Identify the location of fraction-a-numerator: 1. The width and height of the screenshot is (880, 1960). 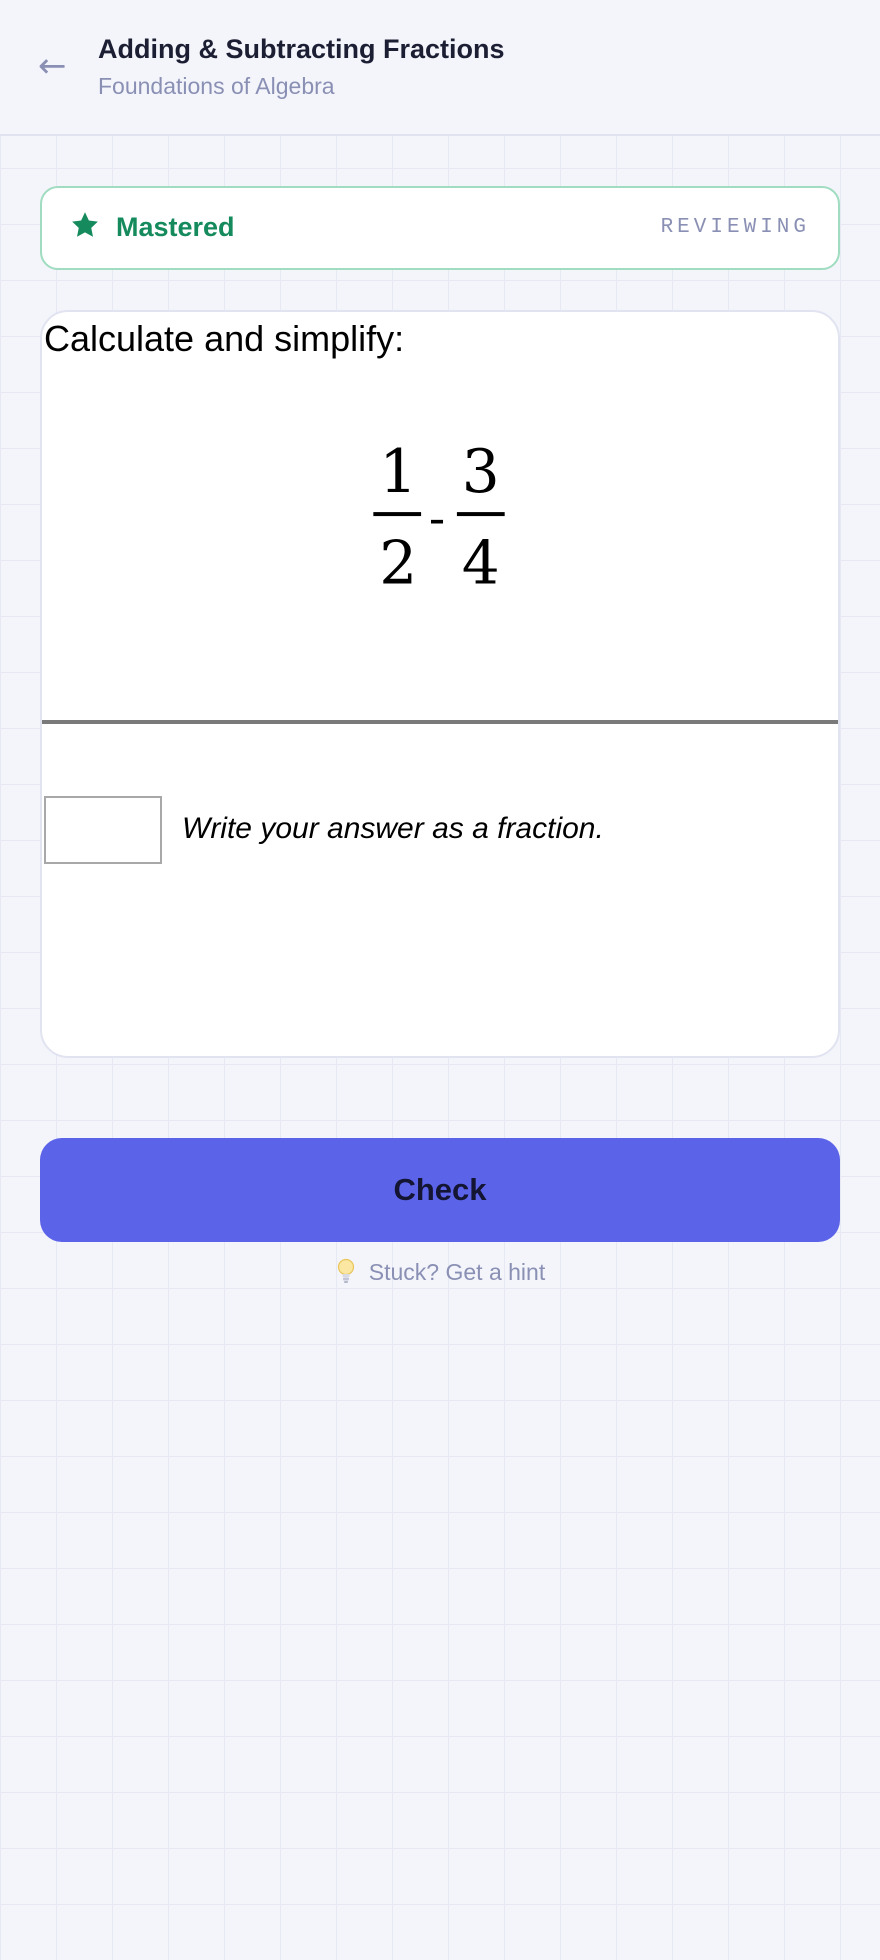
(398, 474).